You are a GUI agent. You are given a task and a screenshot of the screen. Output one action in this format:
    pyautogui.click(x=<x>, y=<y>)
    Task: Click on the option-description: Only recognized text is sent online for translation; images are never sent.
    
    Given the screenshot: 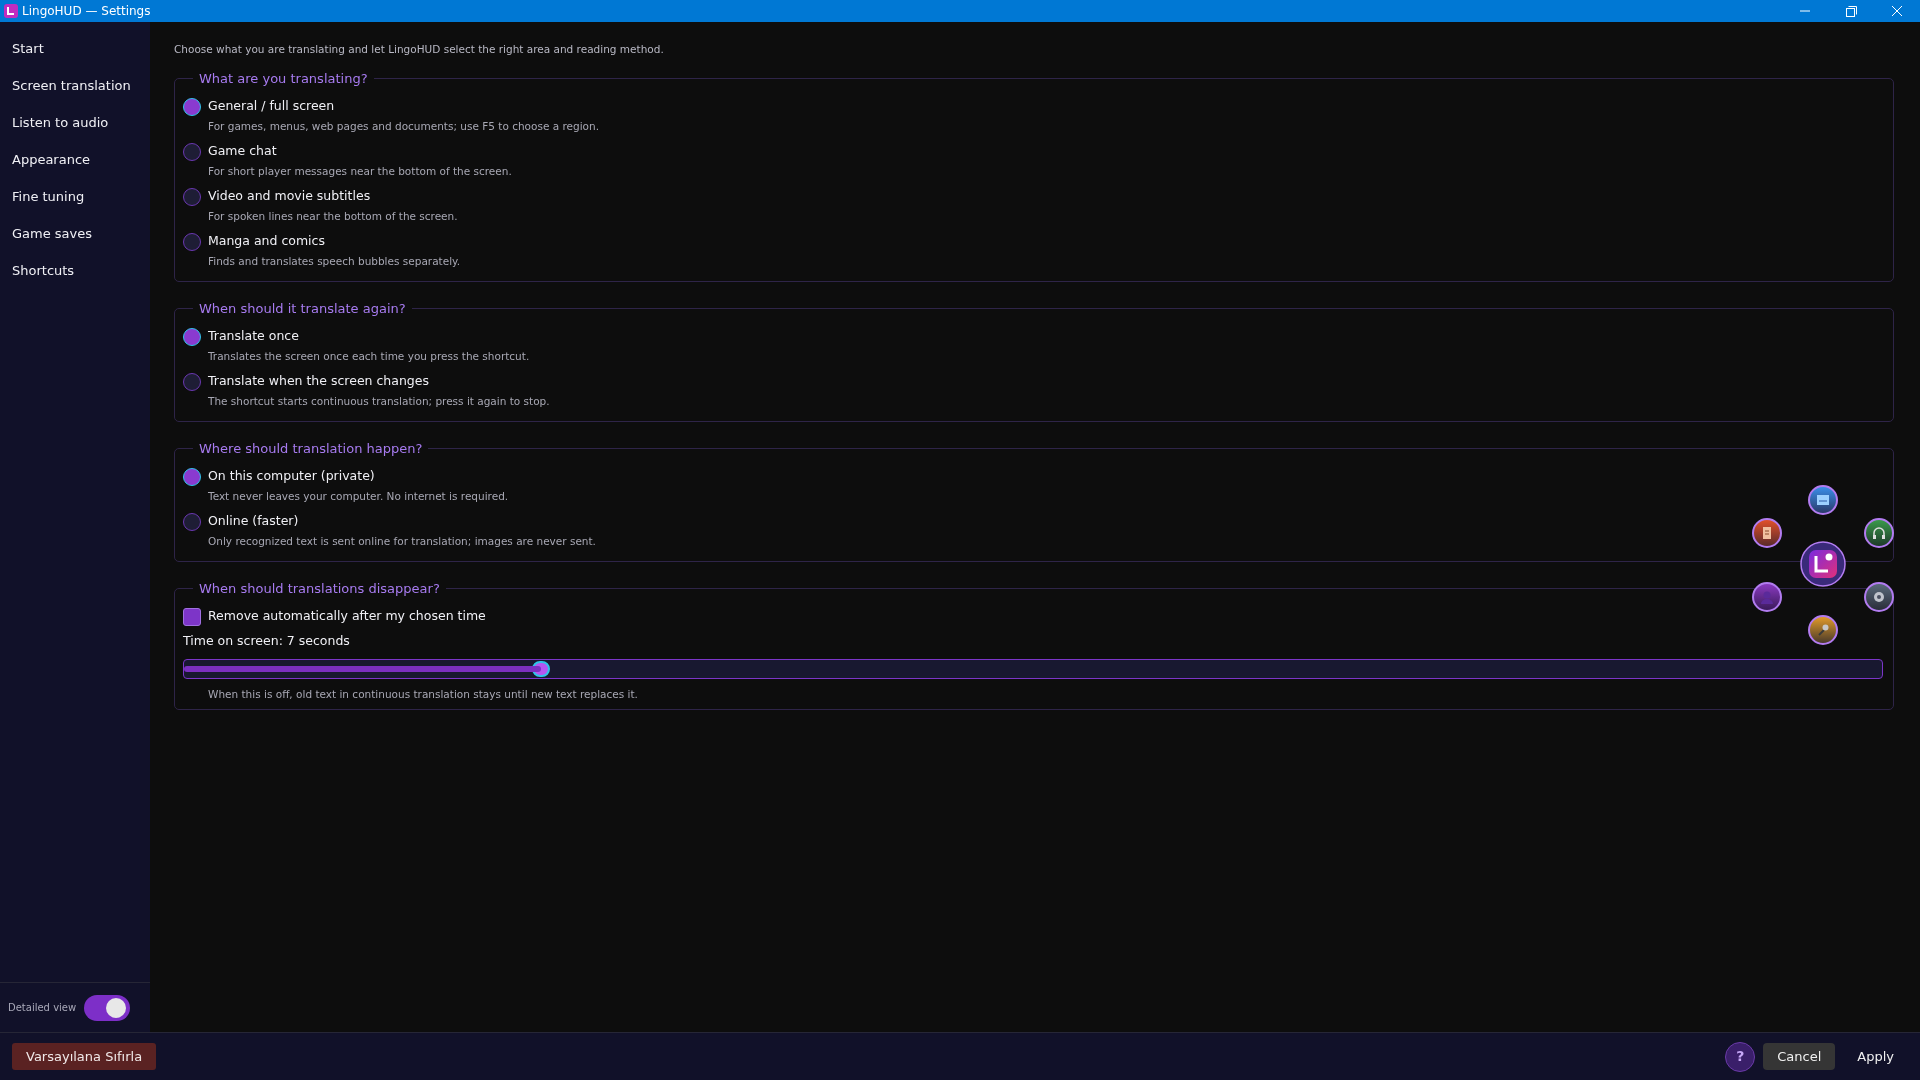 What is the action you would take?
    pyautogui.click(x=402, y=541)
    